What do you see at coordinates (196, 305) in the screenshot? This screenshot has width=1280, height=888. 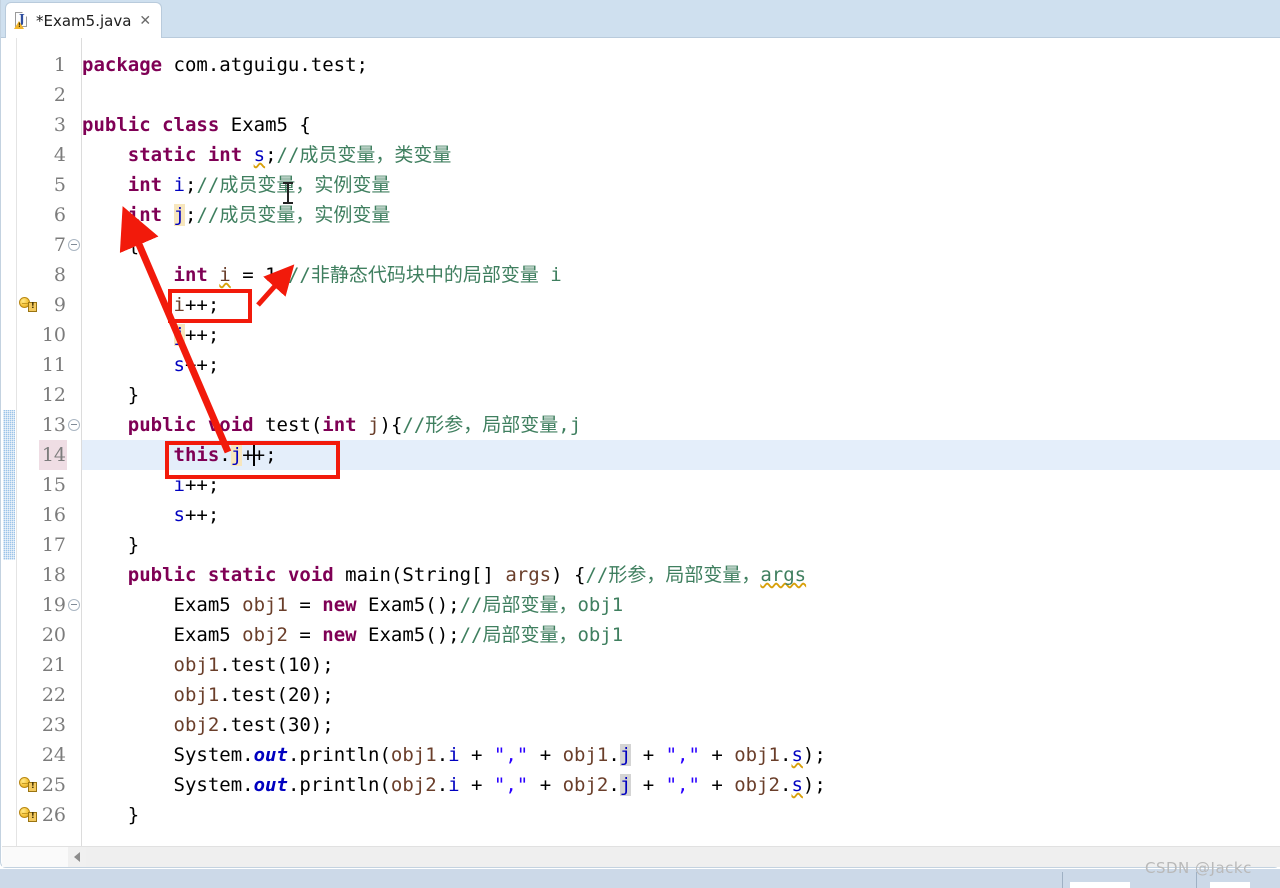 I see `code-line-9: i++;` at bounding box center [196, 305].